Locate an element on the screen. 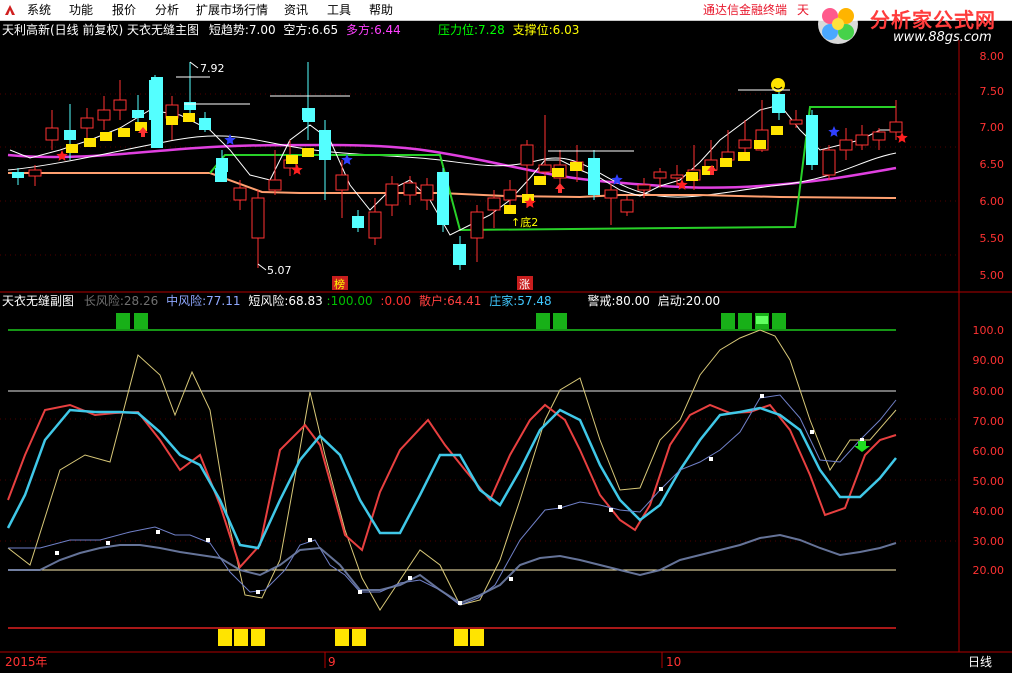 This screenshot has width=1012, height=673. mark-zhang: 涨 is located at coordinates (524, 284).